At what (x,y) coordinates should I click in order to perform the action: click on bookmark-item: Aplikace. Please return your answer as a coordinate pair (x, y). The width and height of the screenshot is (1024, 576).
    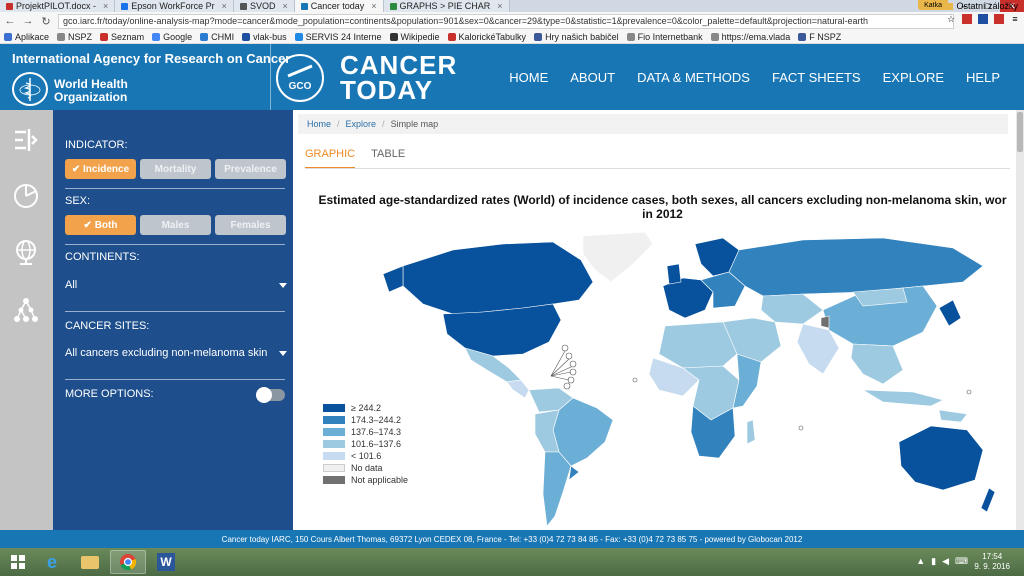
    Looking at the image, I should click on (26, 37).